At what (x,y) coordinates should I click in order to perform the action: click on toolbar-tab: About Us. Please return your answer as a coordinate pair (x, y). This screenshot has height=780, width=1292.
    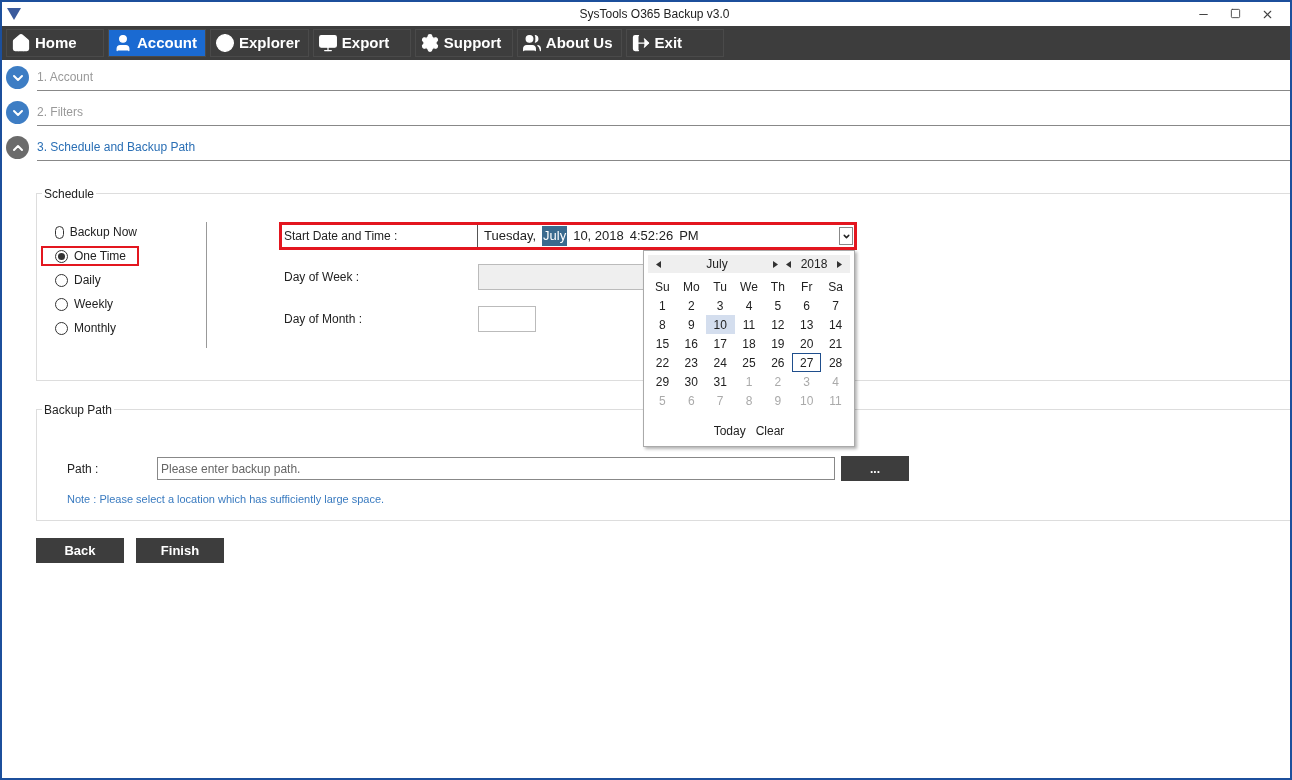
    Looking at the image, I should click on (569, 43).